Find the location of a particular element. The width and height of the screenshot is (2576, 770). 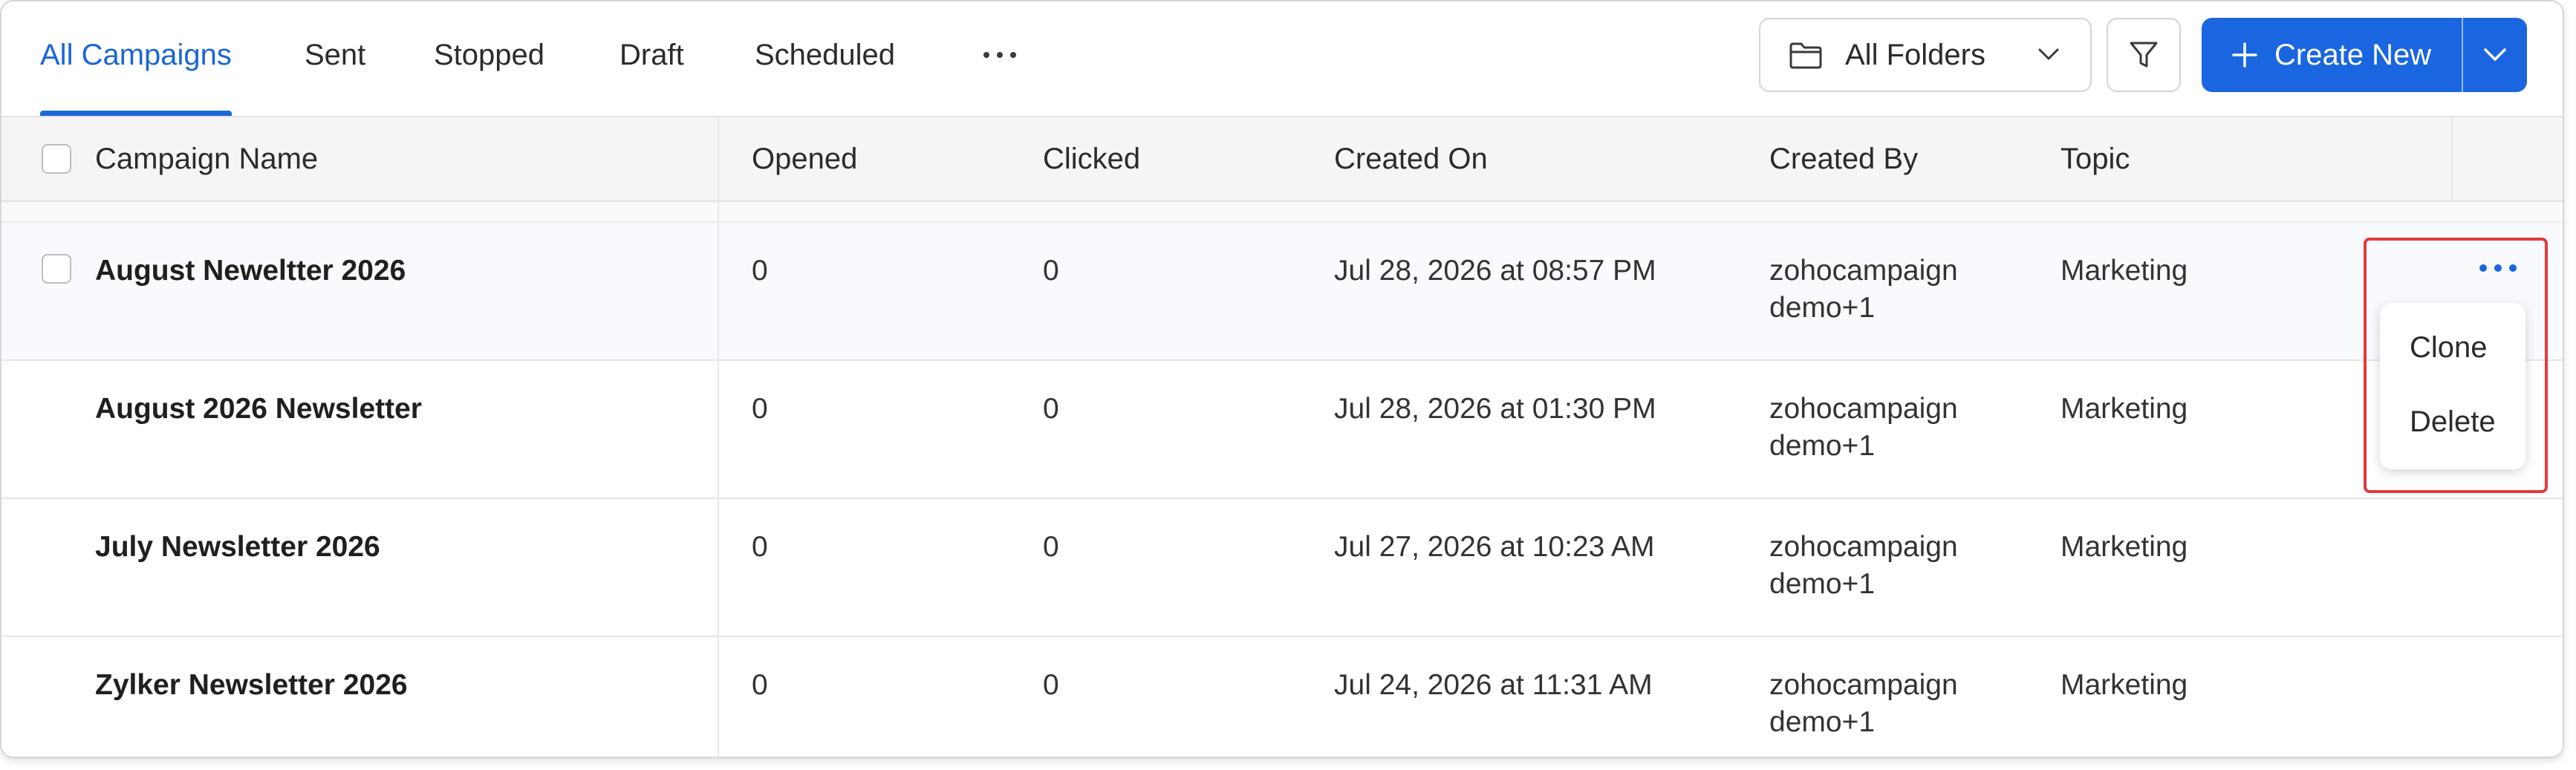

filter-icon is located at coordinates (2144, 55).